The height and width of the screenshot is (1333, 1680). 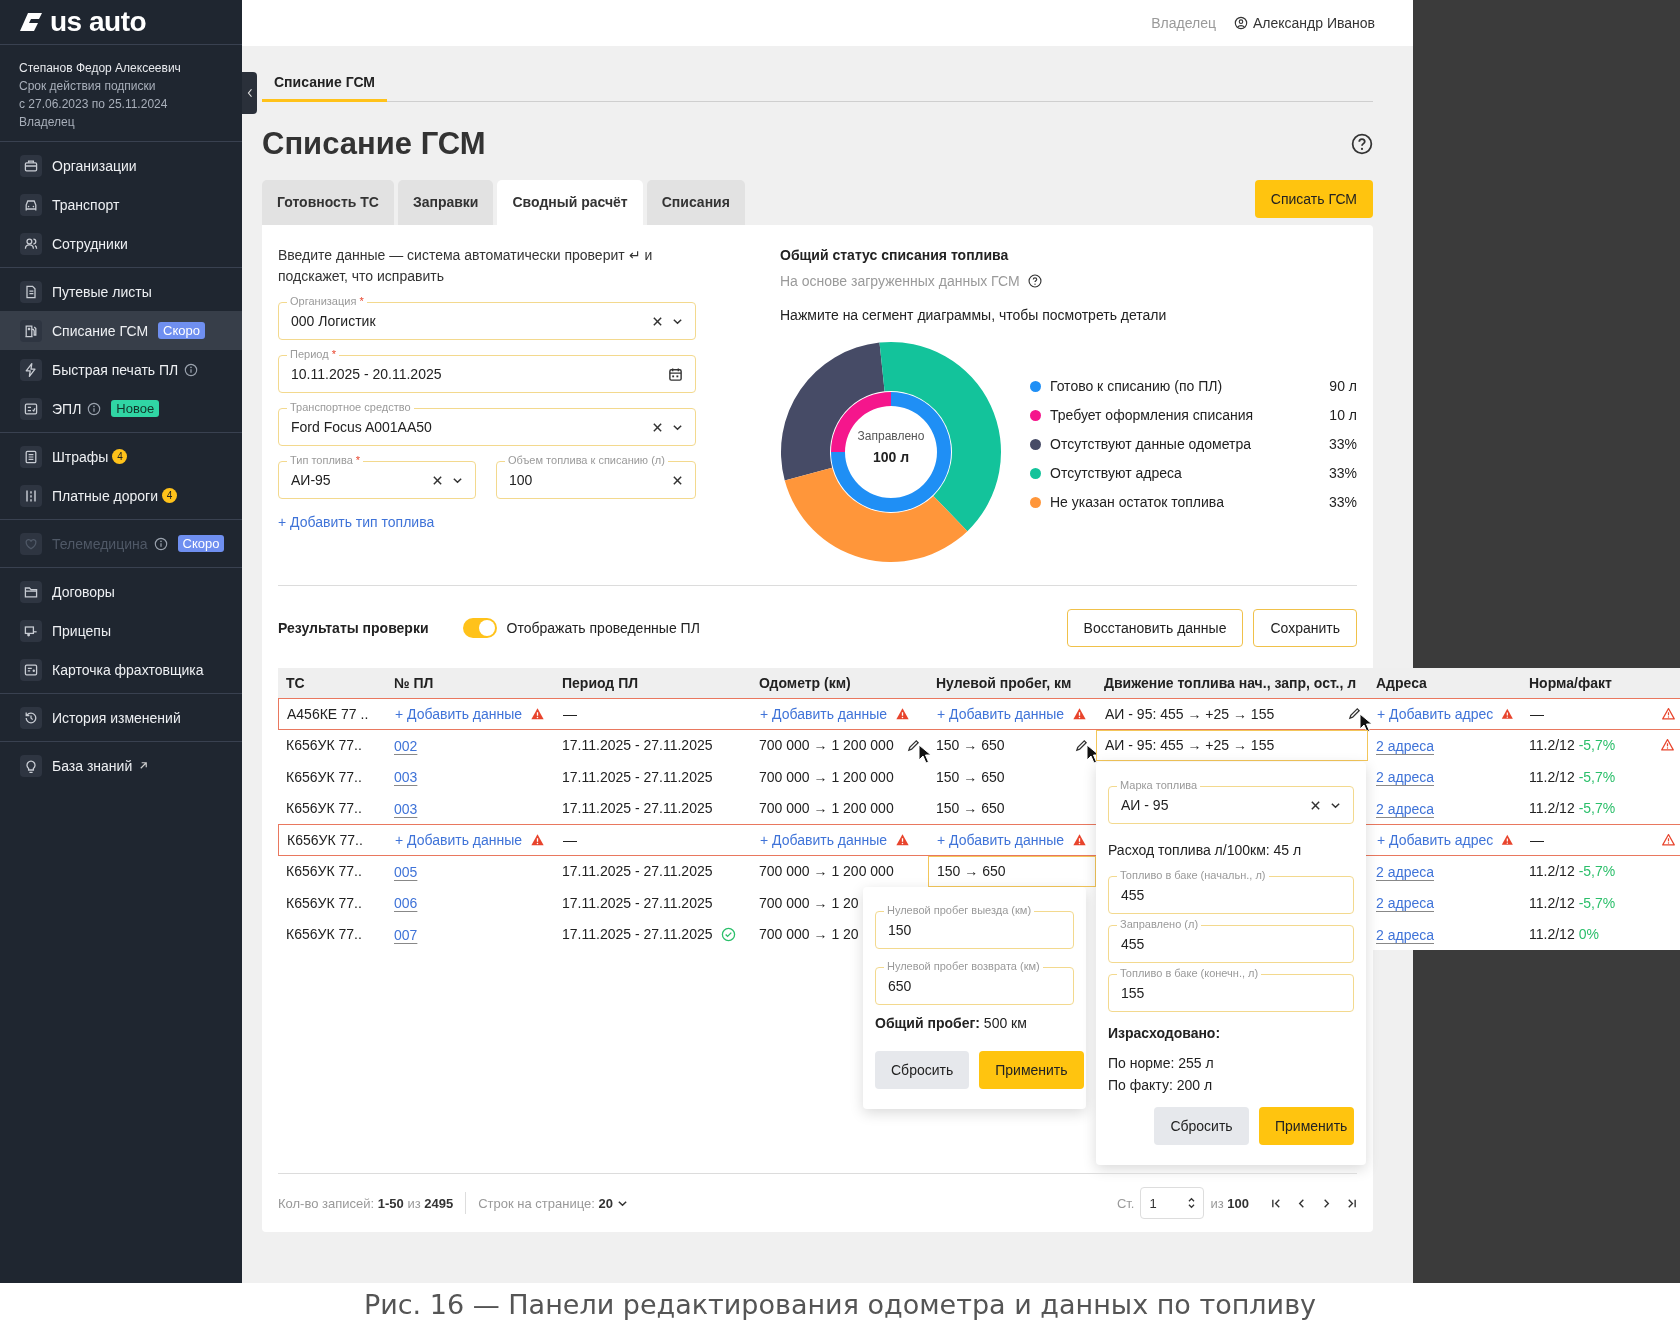 What do you see at coordinates (1125, 1203) in the screenshot?
I see `page-label: Ст.` at bounding box center [1125, 1203].